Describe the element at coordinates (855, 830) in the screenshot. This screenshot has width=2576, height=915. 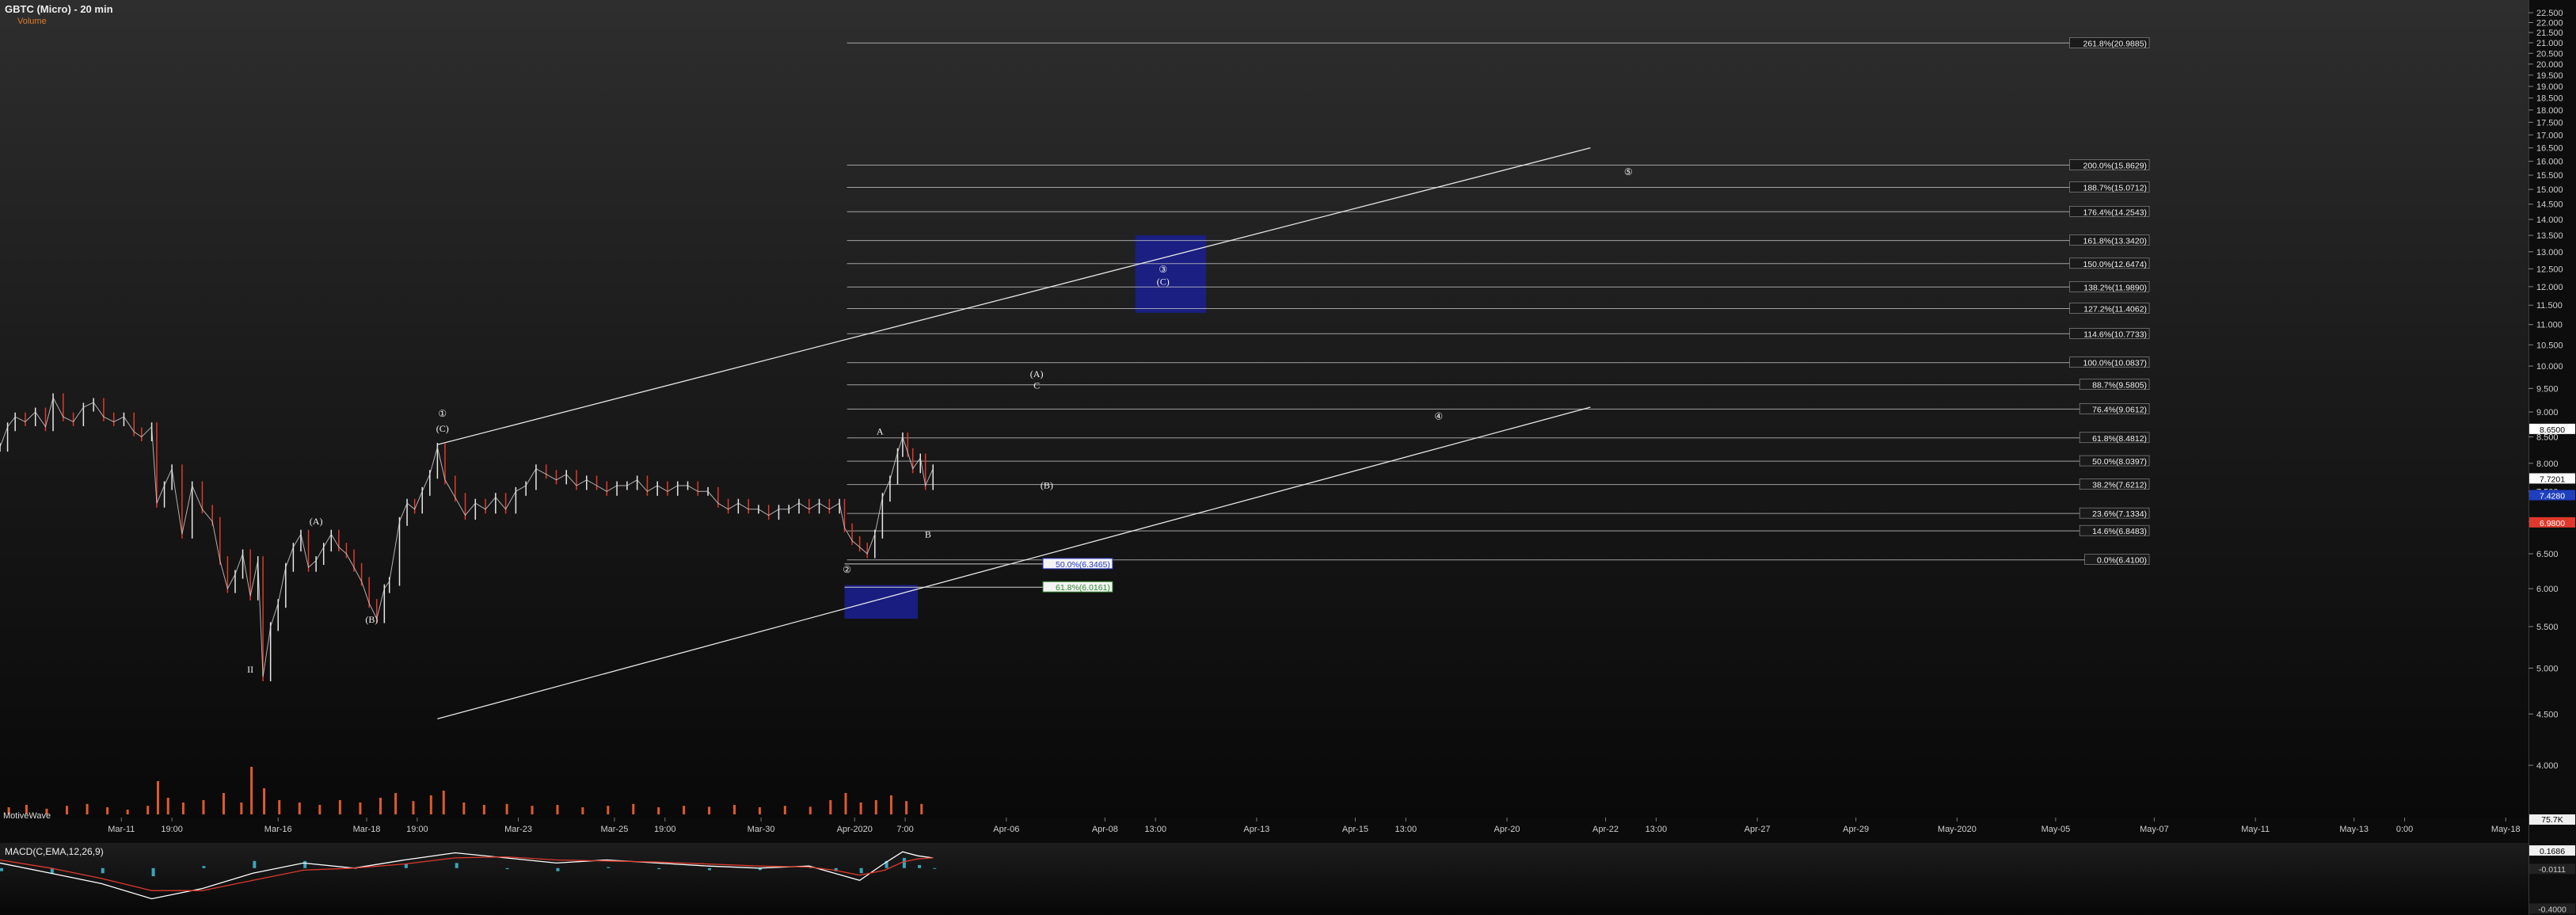
I see `x-tick-label: Apr-2020` at that location.